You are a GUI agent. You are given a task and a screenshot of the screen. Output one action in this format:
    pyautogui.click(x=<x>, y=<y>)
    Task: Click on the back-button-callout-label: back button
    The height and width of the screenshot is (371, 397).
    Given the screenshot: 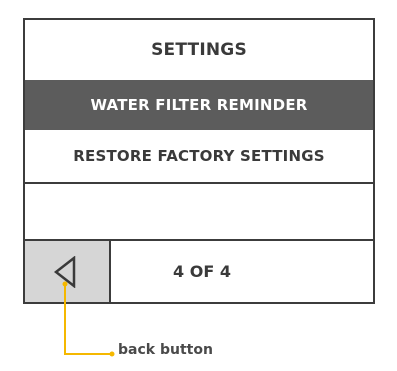 What is the action you would take?
    pyautogui.click(x=165, y=350)
    